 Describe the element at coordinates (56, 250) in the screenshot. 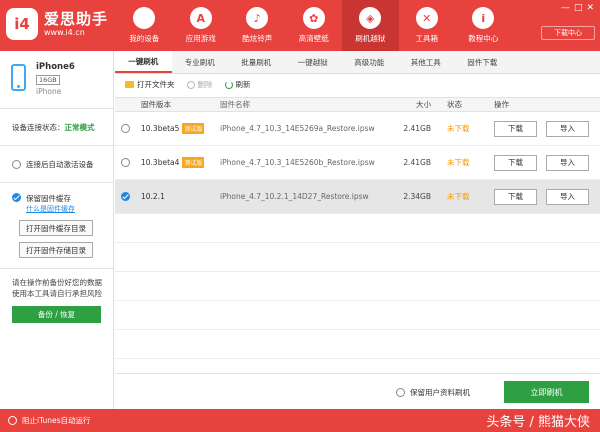

I see `open-store-dir-button: 打开固件存储目录` at that location.